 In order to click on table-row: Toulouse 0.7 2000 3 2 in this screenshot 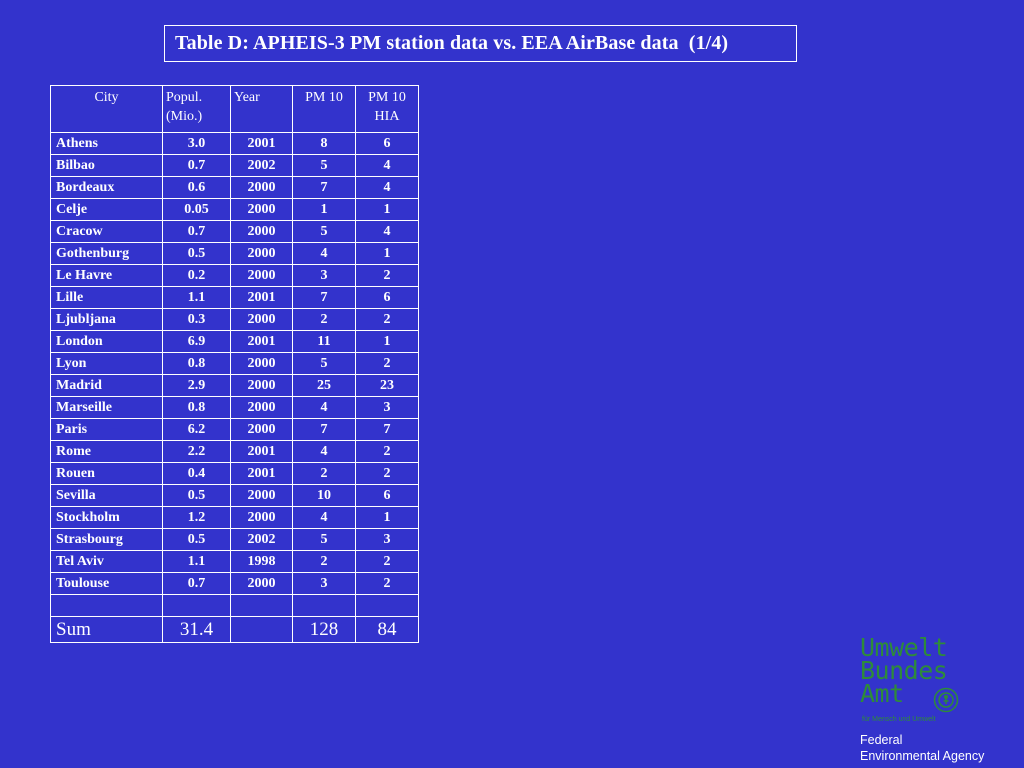, I will do `click(234, 583)`.